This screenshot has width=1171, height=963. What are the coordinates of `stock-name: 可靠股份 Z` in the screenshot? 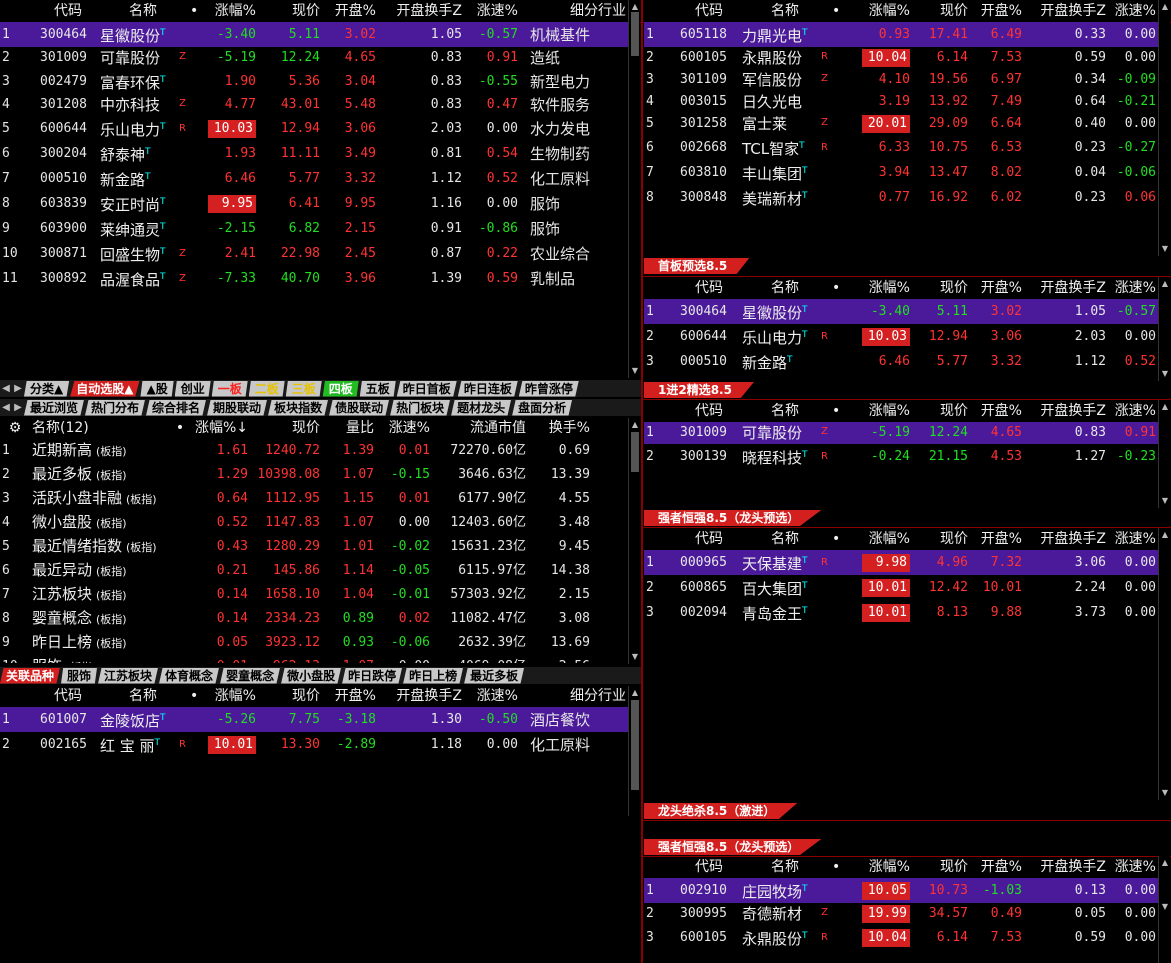 It's located at (143, 58).